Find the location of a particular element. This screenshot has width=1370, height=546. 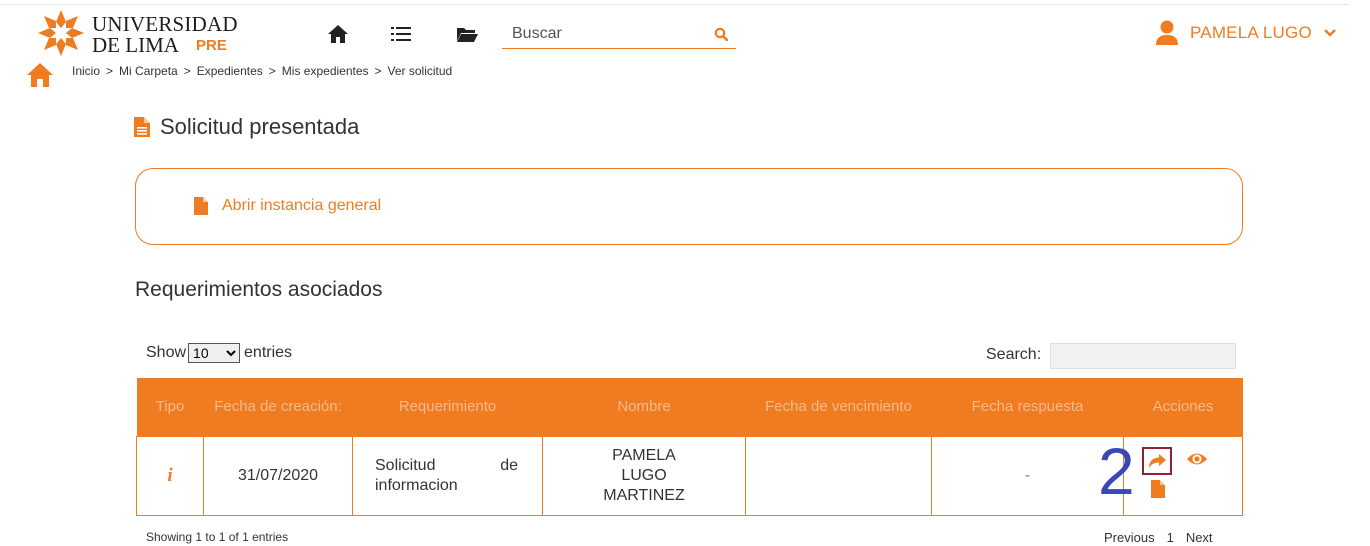

pagination-previous: Previous is located at coordinates (1129, 537).